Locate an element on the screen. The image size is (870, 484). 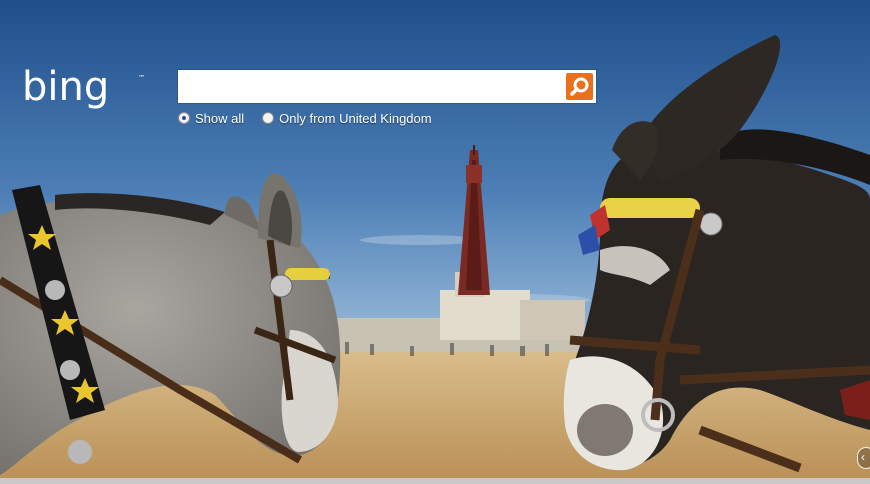
magnifier-icon is located at coordinates (579, 86).